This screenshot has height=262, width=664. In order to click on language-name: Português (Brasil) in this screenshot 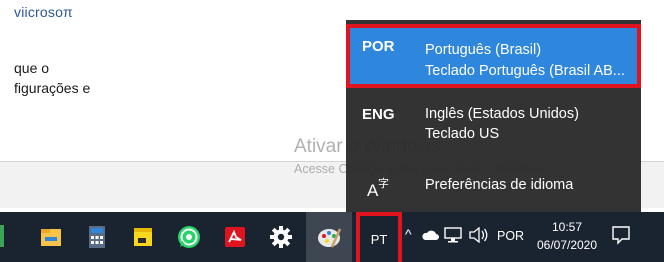, I will do `click(483, 50)`.